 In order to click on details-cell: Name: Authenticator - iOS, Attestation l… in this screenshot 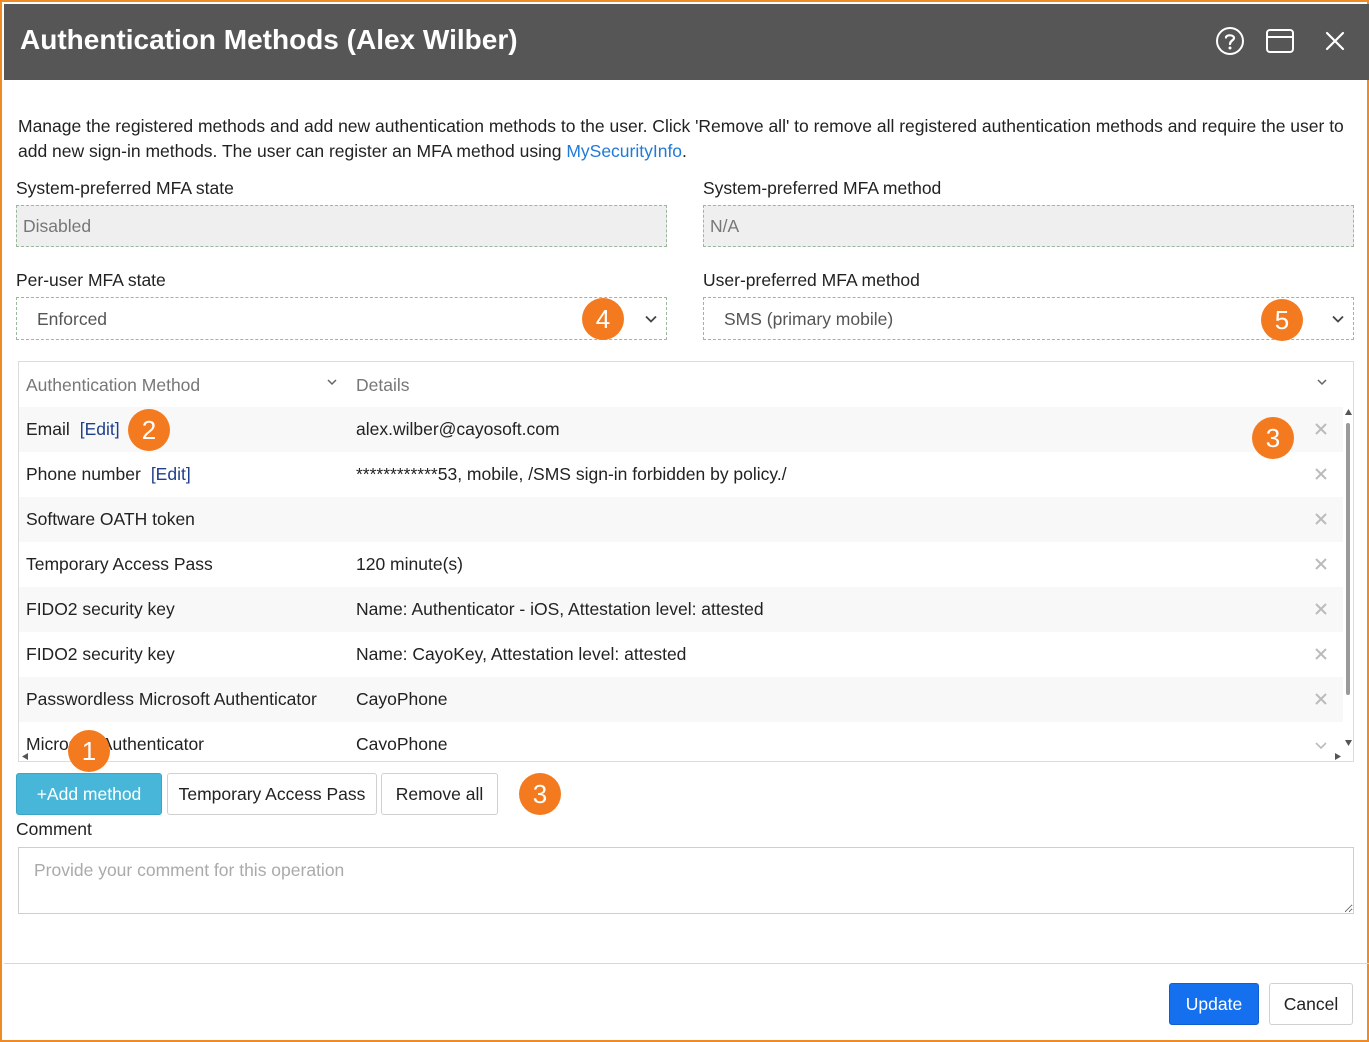, I will do `click(560, 609)`.